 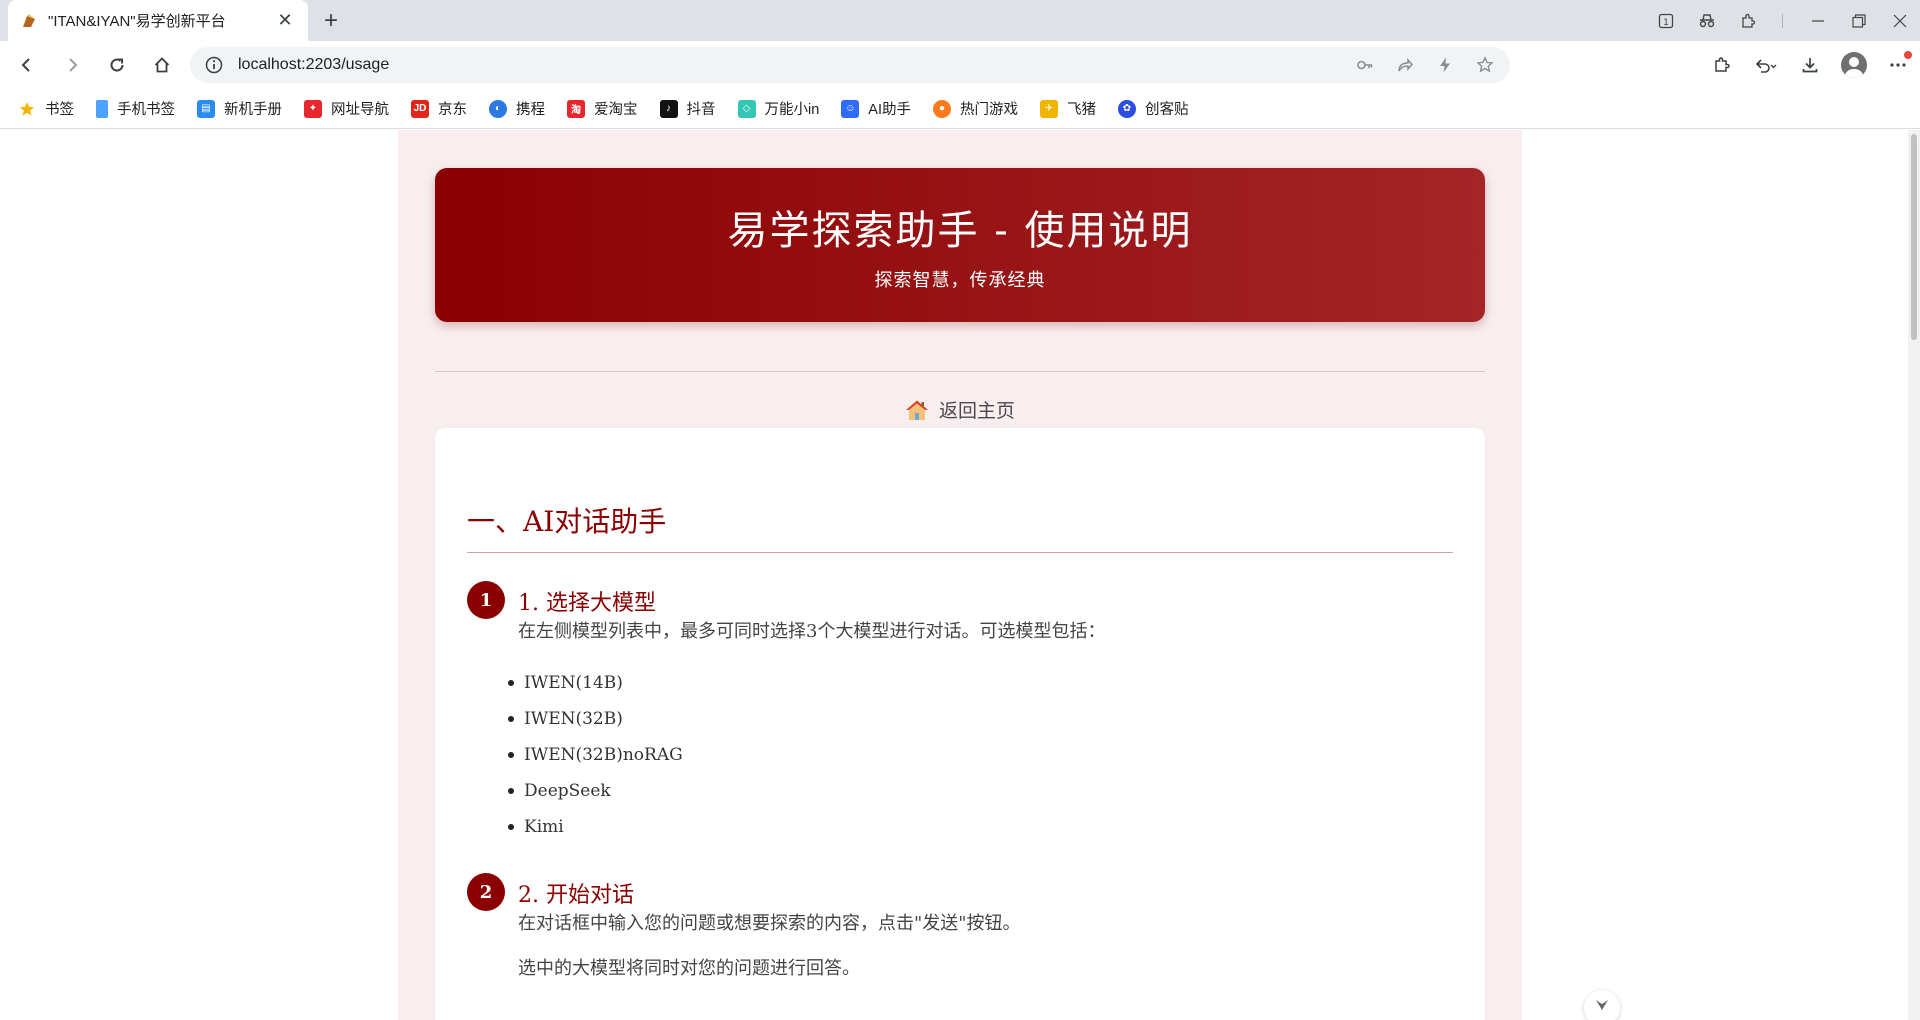 I want to click on home-icon, so click(x=162, y=65).